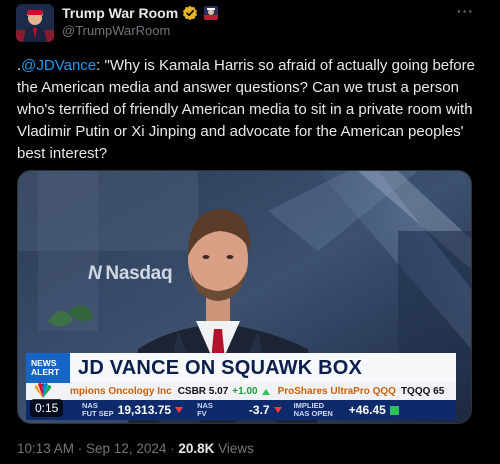 This screenshot has width=500, height=464. Describe the element at coordinates (220, 367) in the screenshot. I see `banner-headline: JD VANCE ON SQUAWK BOX` at that location.